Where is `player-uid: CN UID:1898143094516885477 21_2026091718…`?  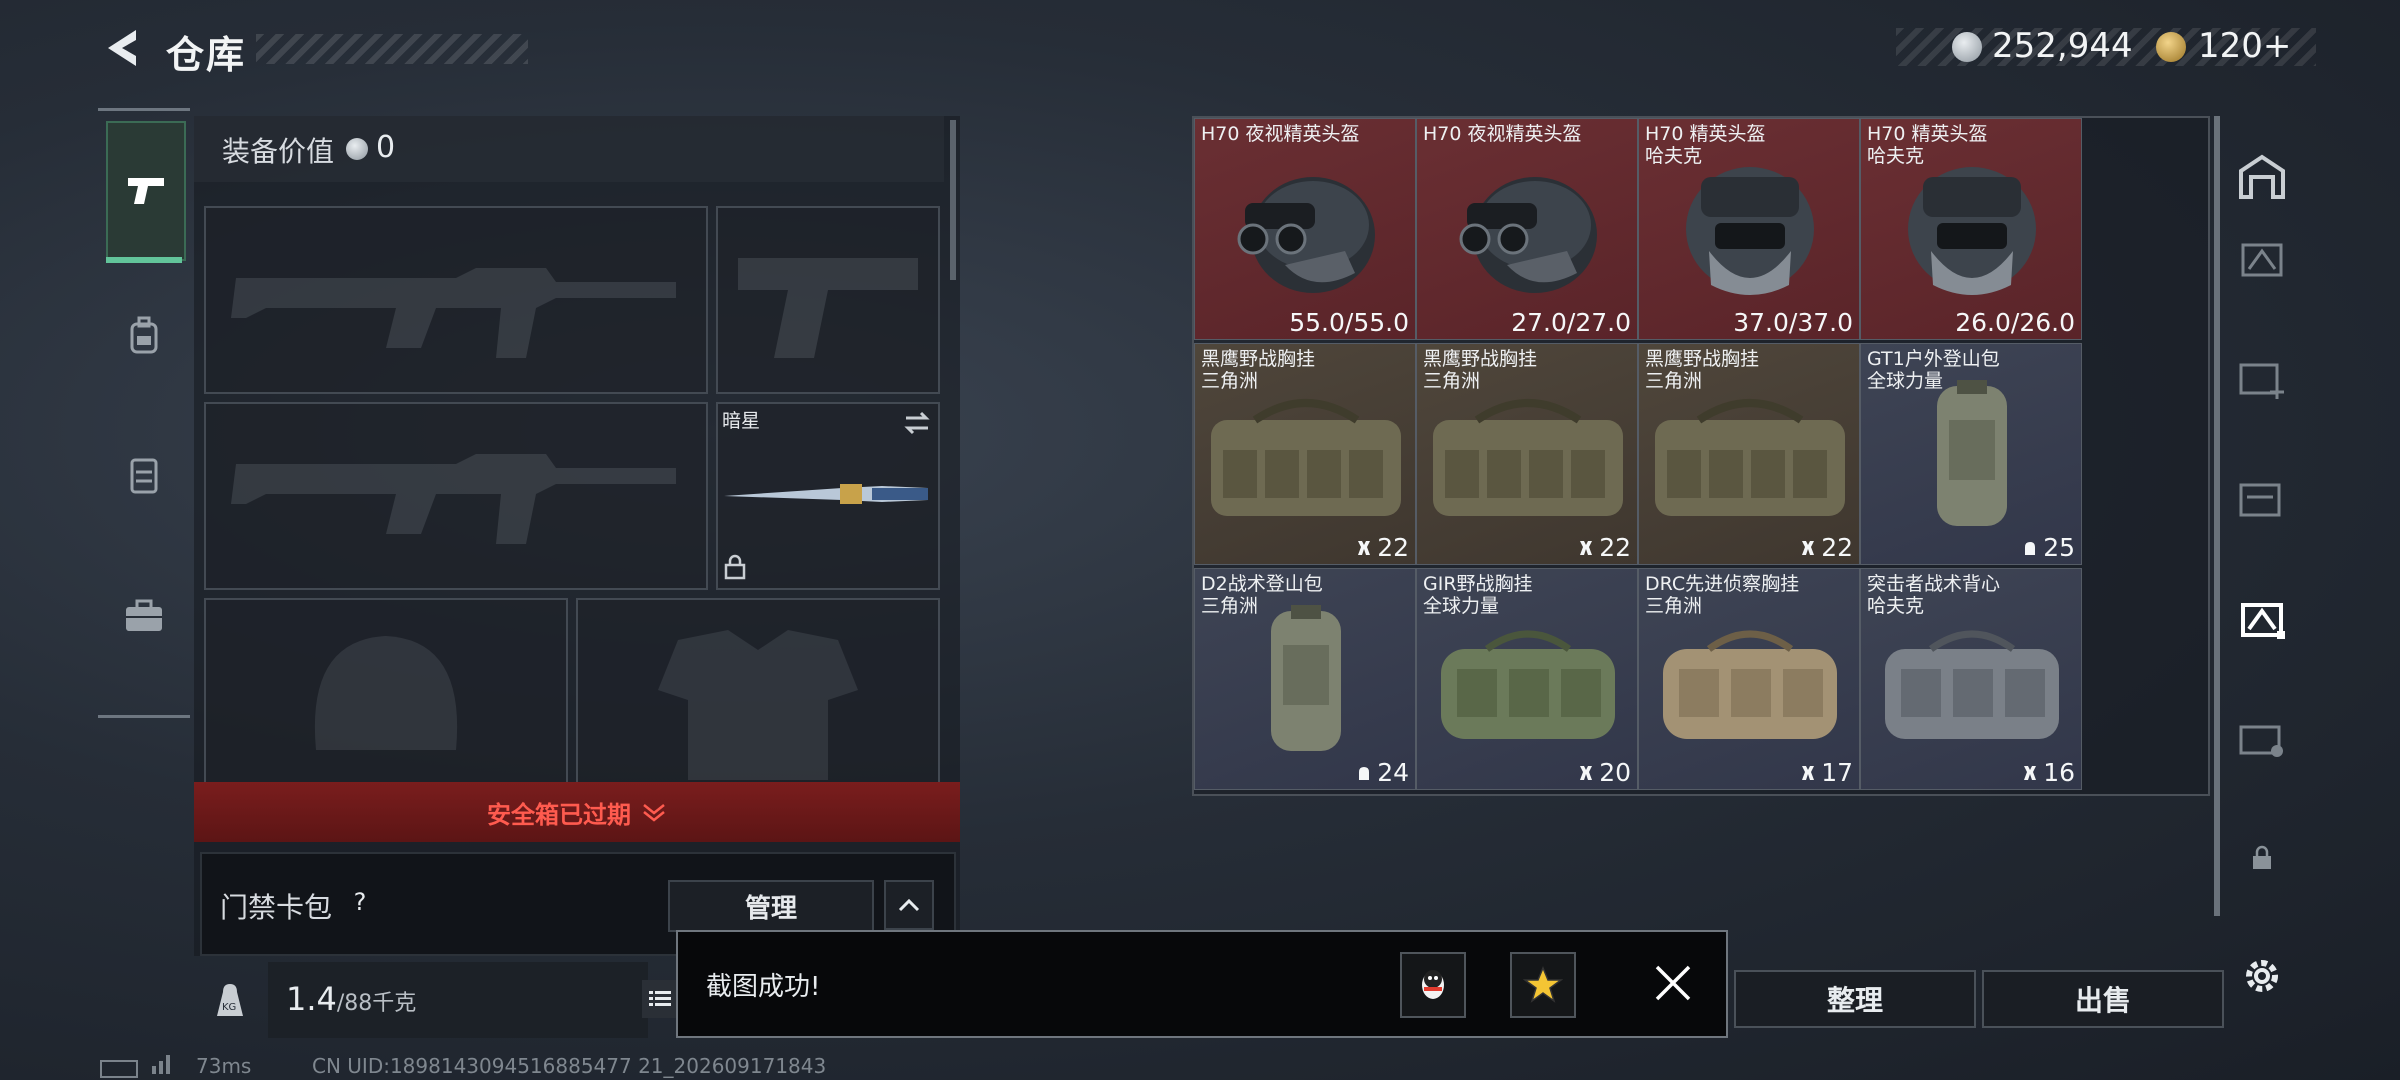
player-uid: CN UID:1898143094516885477 21_2026091718… is located at coordinates (569, 1066).